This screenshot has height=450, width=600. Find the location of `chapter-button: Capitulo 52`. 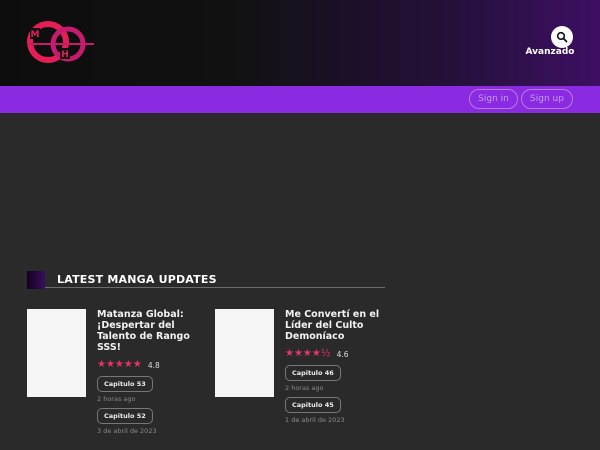

chapter-button: Capitulo 52 is located at coordinates (125, 416).